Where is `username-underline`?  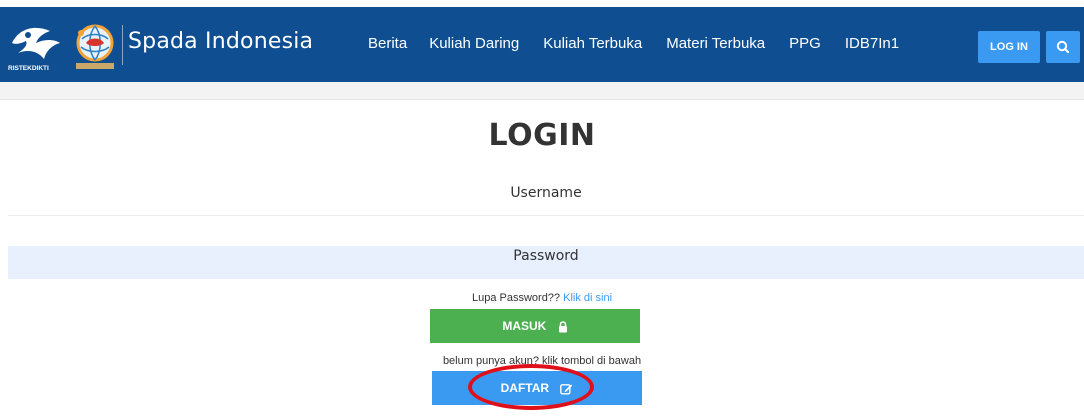
username-underline is located at coordinates (546, 215).